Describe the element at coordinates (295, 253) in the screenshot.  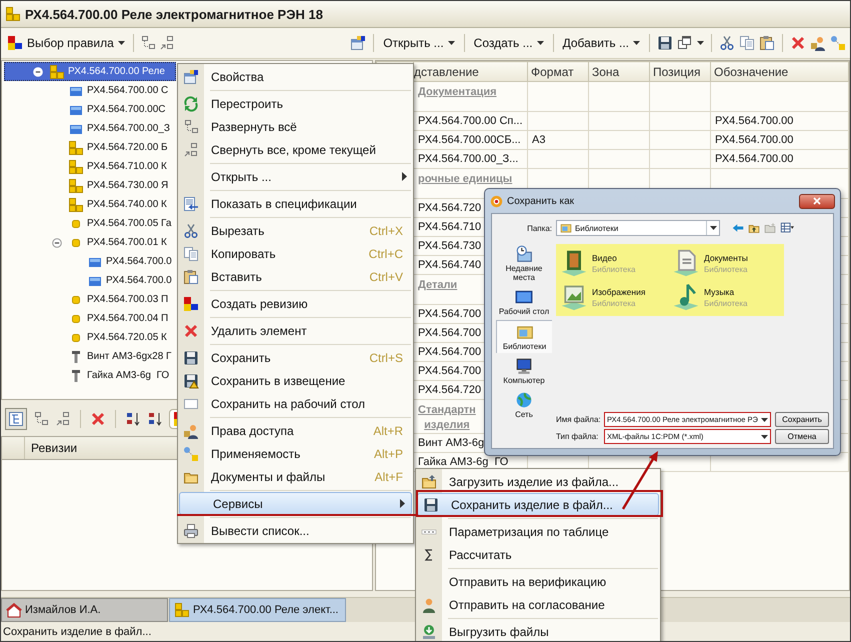
I see `menu-item: Копировать Ctrl+C` at that location.